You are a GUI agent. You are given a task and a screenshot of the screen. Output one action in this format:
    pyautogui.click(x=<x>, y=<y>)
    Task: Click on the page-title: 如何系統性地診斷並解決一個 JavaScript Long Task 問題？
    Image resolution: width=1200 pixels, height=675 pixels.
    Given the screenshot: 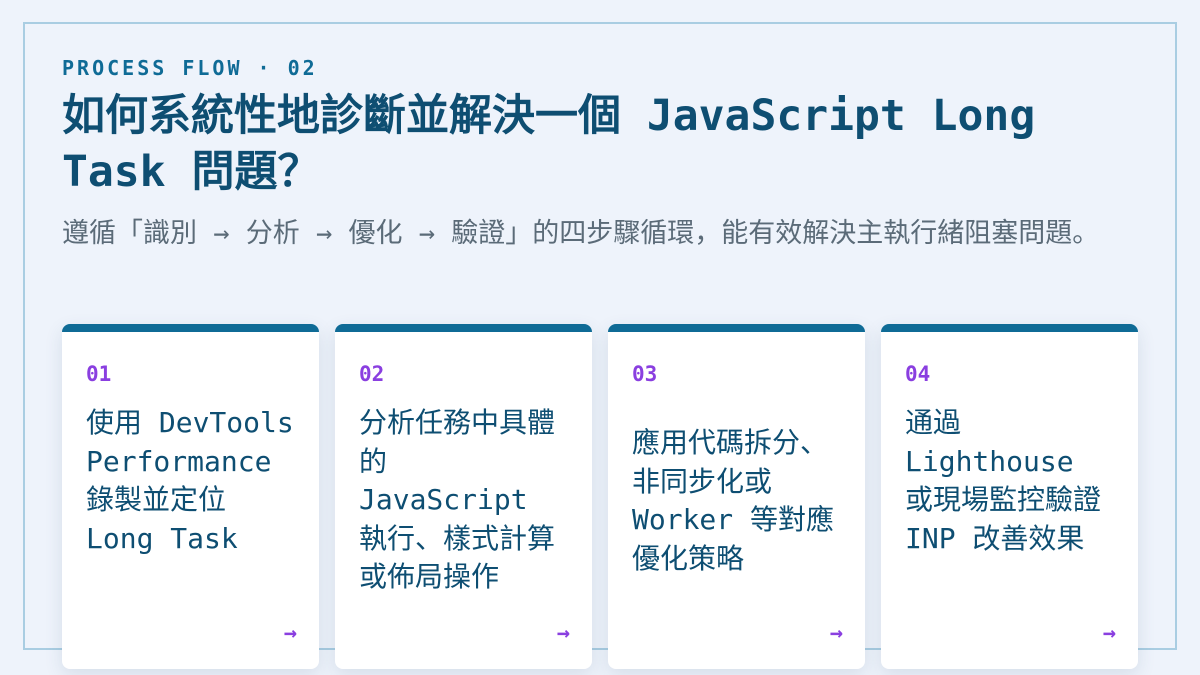 What is the action you would take?
    pyautogui.click(x=549, y=144)
    